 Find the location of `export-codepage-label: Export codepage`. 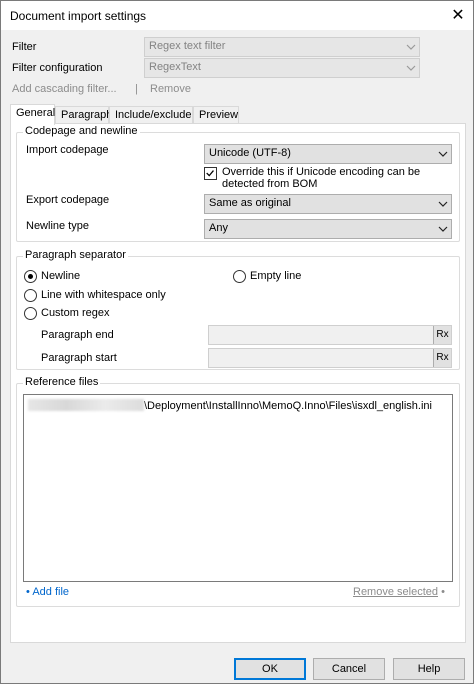

export-codepage-label: Export codepage is located at coordinates (68, 200).